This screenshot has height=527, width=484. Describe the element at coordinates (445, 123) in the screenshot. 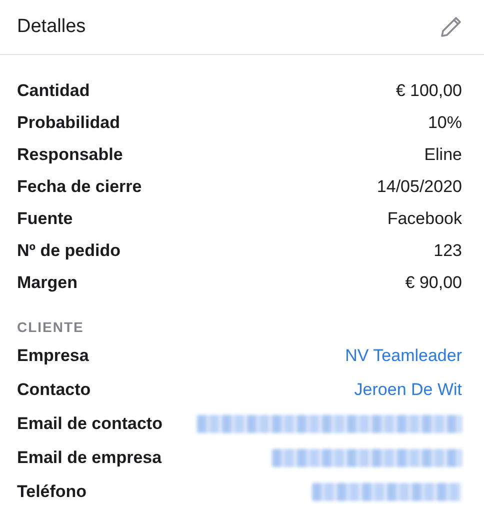

I see `field-value: 10%` at that location.